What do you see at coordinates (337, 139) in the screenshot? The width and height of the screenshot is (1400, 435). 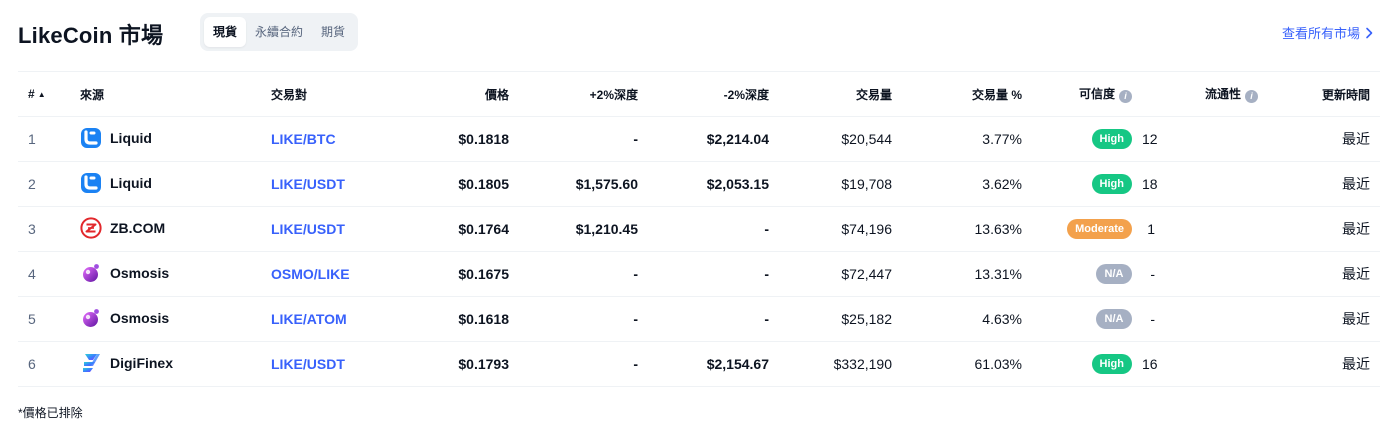 I see `pair-cell: LIKE/BTC` at bounding box center [337, 139].